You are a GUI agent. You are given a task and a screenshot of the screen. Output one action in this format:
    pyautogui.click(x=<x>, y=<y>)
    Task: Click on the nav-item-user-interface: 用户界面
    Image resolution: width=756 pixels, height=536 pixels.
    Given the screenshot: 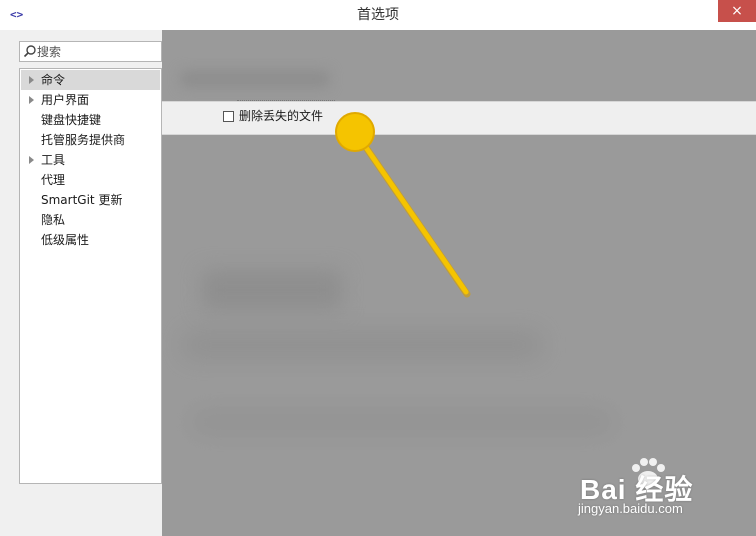 What is the action you would take?
    pyautogui.click(x=90, y=100)
    